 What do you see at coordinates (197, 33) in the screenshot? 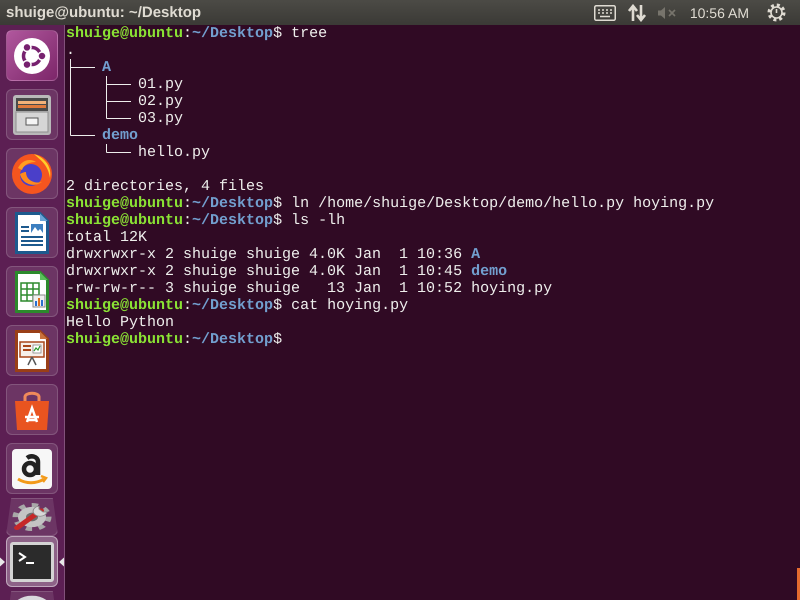
I see `prompt-line: shuige@ubuntu:~/Desktop$ tree` at bounding box center [197, 33].